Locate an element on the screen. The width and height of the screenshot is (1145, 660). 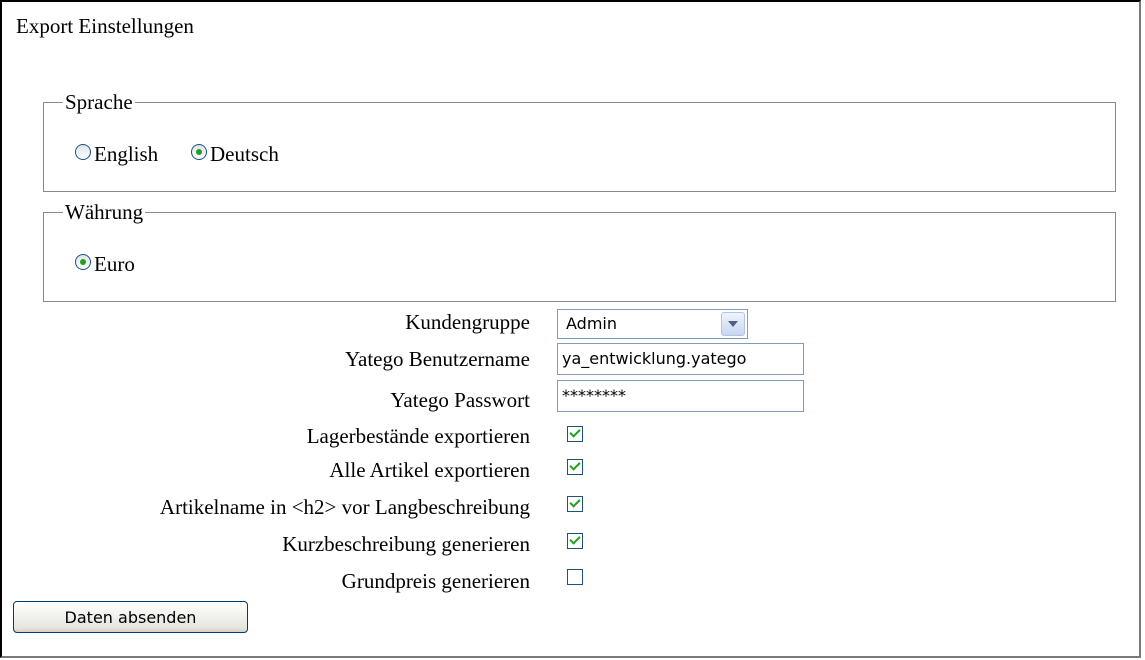
article-name-h2-label: Artikelname in <h2> vor Langbeschreibung is located at coordinates (344, 507).